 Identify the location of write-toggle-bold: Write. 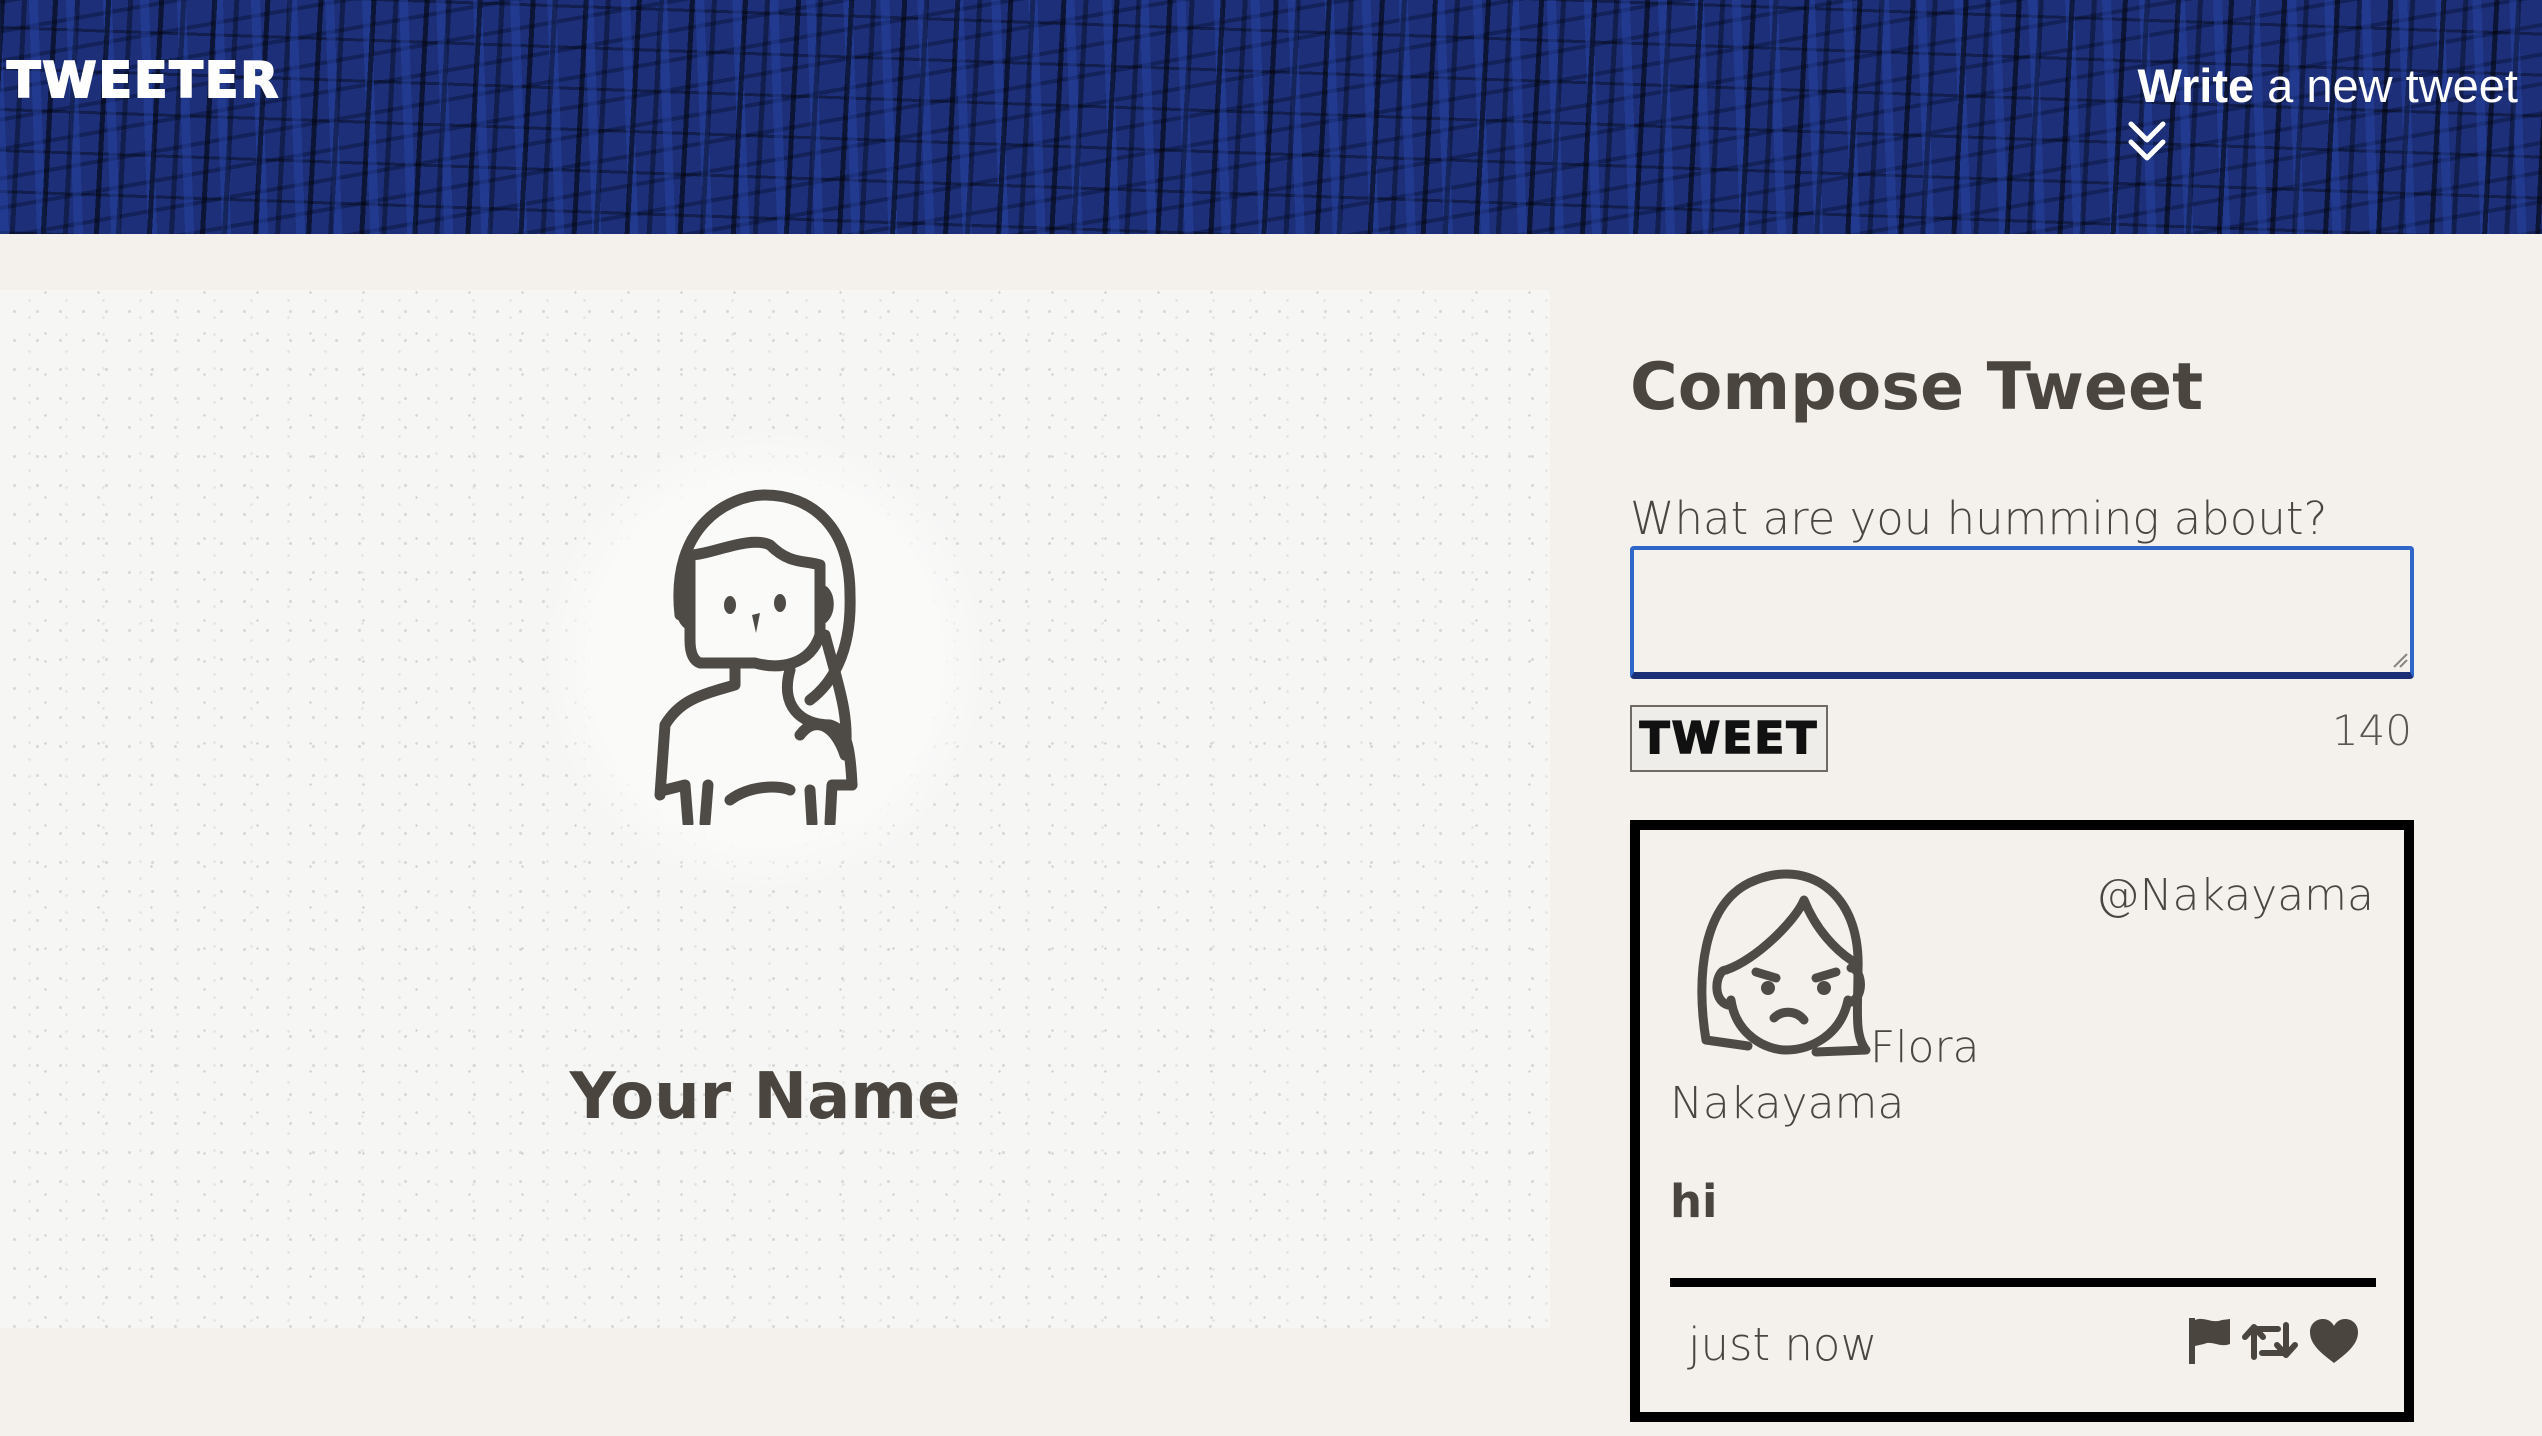
(2196, 85).